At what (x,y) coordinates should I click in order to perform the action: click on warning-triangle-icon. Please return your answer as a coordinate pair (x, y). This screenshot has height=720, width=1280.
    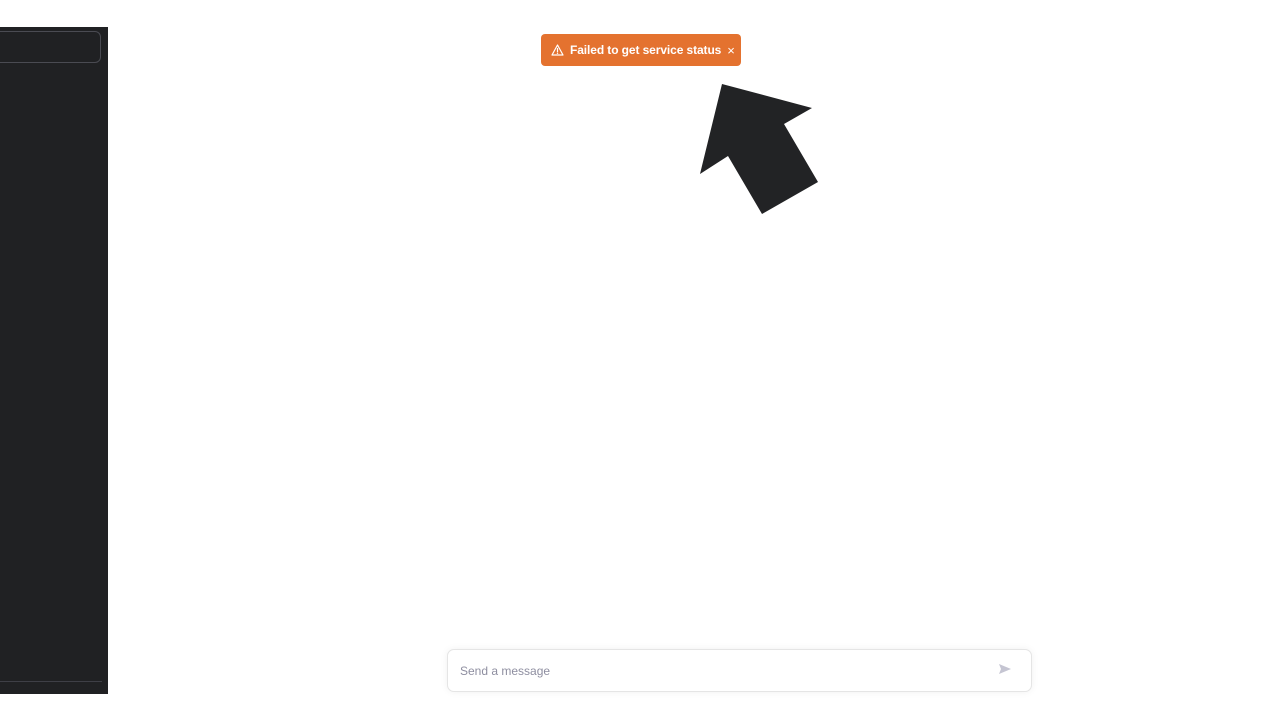
    Looking at the image, I should click on (557, 50).